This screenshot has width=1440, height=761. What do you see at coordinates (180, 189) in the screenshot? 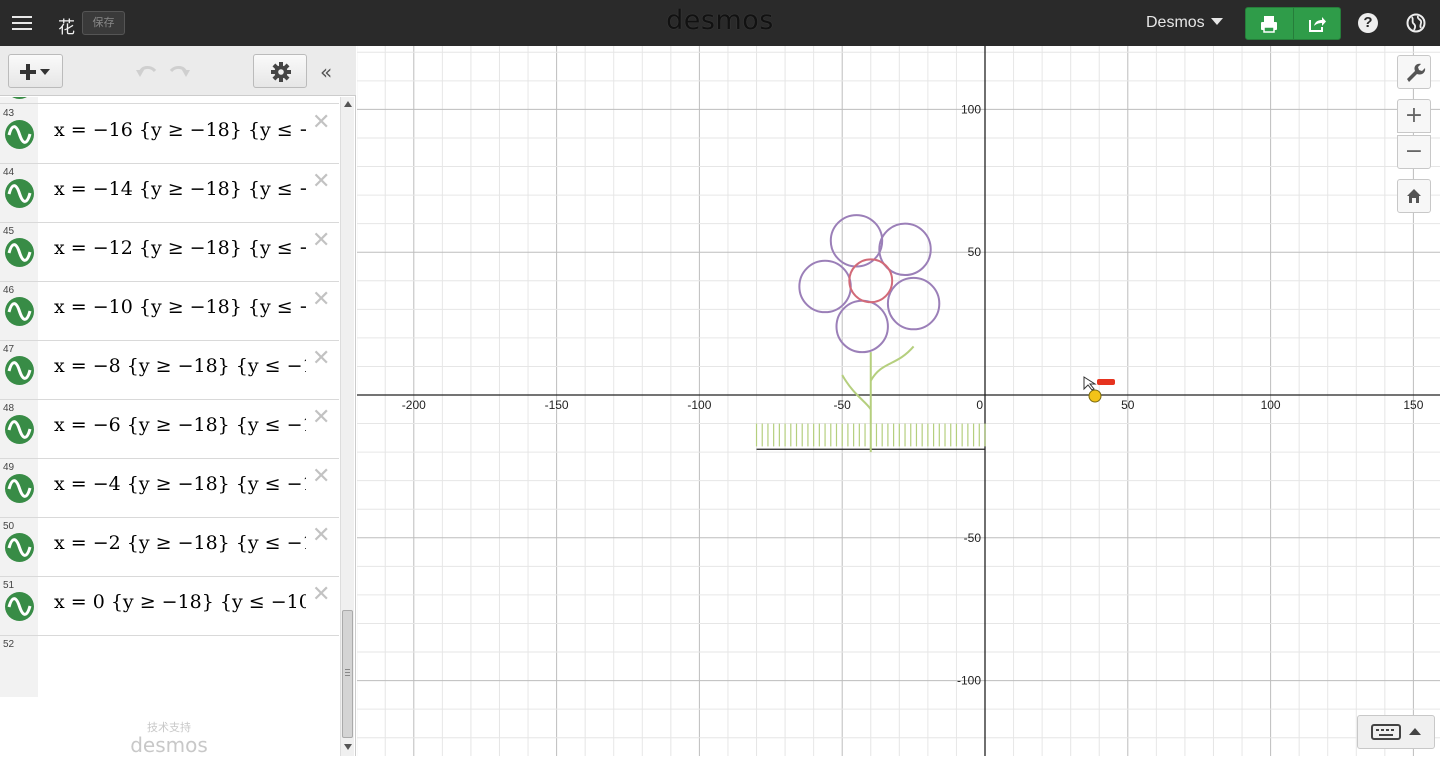
I see `expression-input: x = −14 {y ≥ −18} {y ≤ −10}` at bounding box center [180, 189].